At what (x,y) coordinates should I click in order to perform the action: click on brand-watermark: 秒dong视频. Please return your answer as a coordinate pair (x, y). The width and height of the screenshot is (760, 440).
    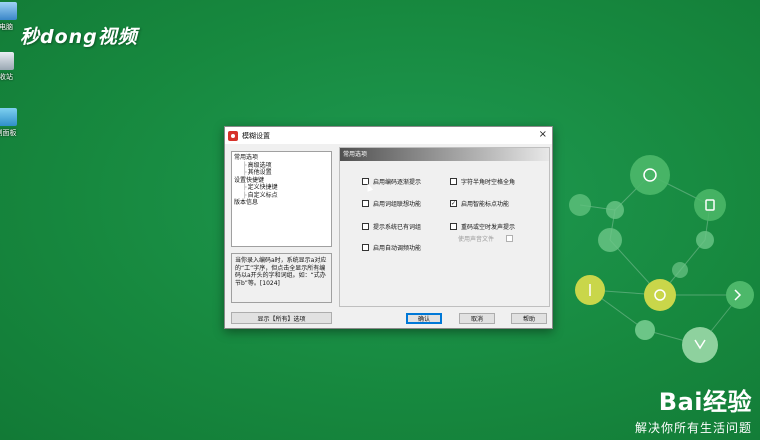
    Looking at the image, I should click on (79, 37).